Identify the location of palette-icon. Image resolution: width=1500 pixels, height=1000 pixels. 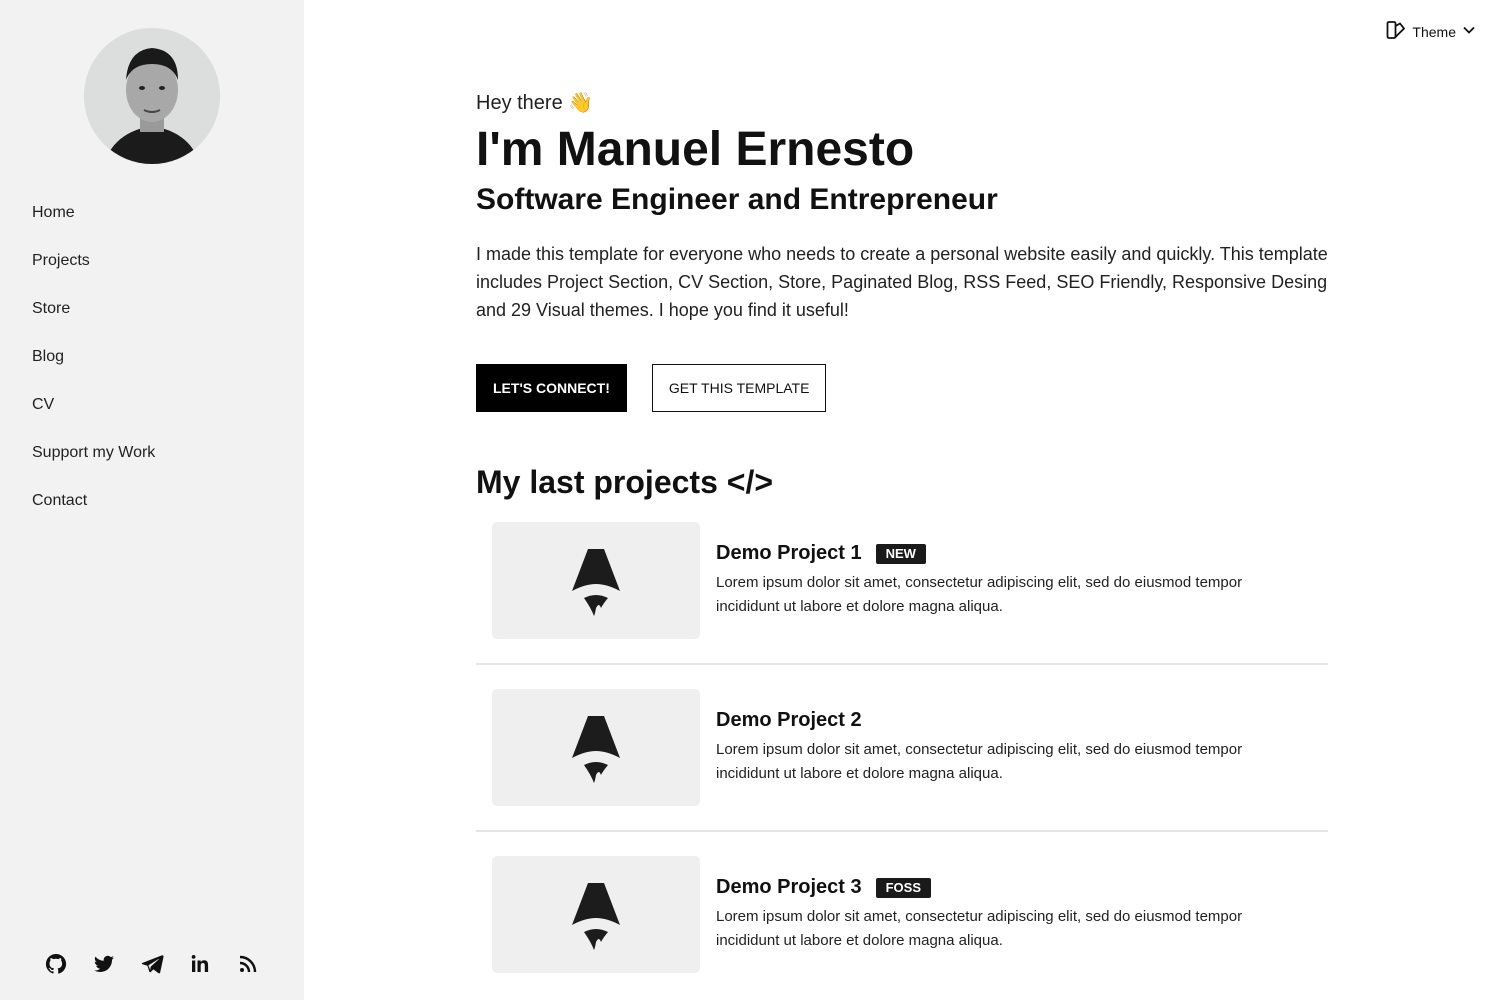
(1396, 31).